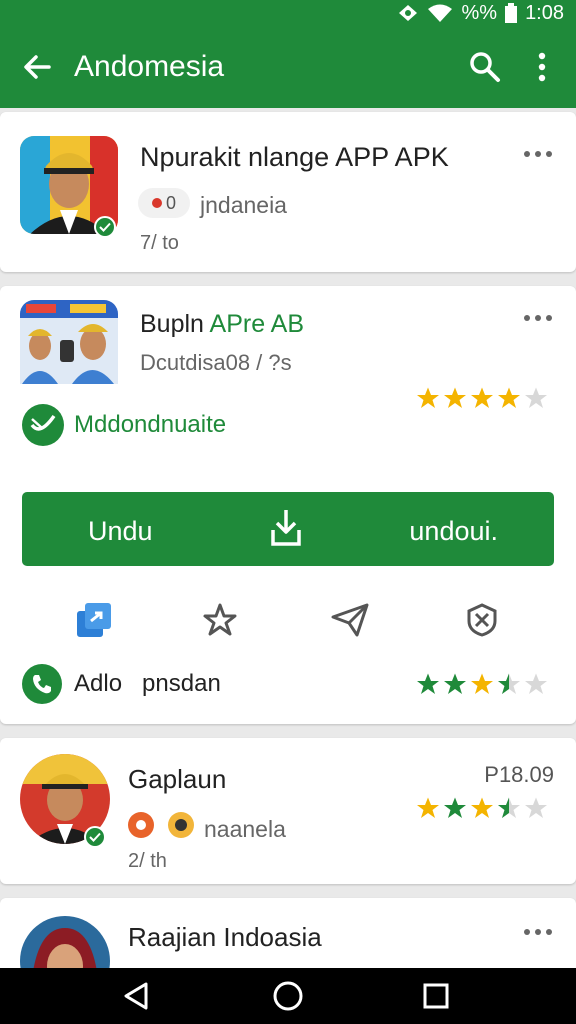  What do you see at coordinates (181, 683) in the screenshot?
I see `contact-value: pnsdan` at bounding box center [181, 683].